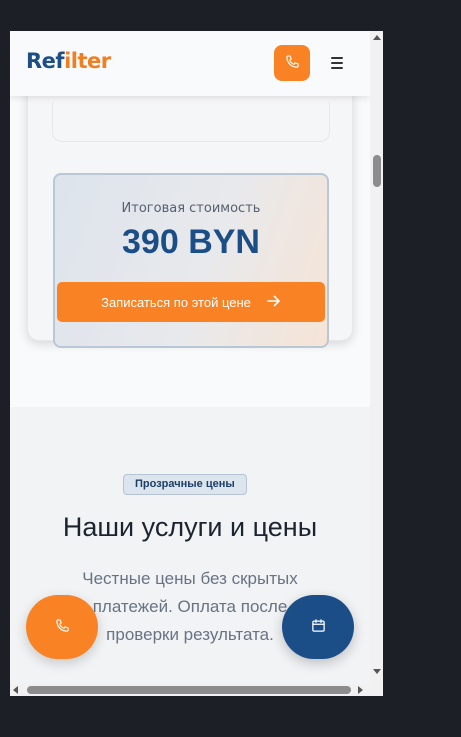 The width and height of the screenshot is (461, 737). What do you see at coordinates (191, 242) in the screenshot?
I see `total-price-value: 390 BYN` at bounding box center [191, 242].